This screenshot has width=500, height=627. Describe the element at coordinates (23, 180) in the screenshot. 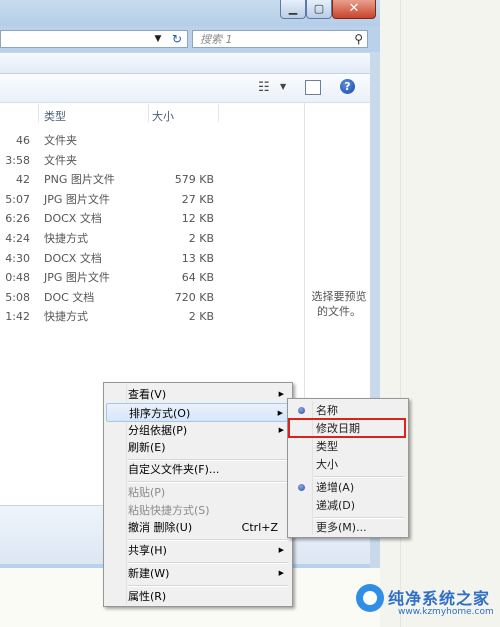

I see `file-modified-time: 42` at that location.